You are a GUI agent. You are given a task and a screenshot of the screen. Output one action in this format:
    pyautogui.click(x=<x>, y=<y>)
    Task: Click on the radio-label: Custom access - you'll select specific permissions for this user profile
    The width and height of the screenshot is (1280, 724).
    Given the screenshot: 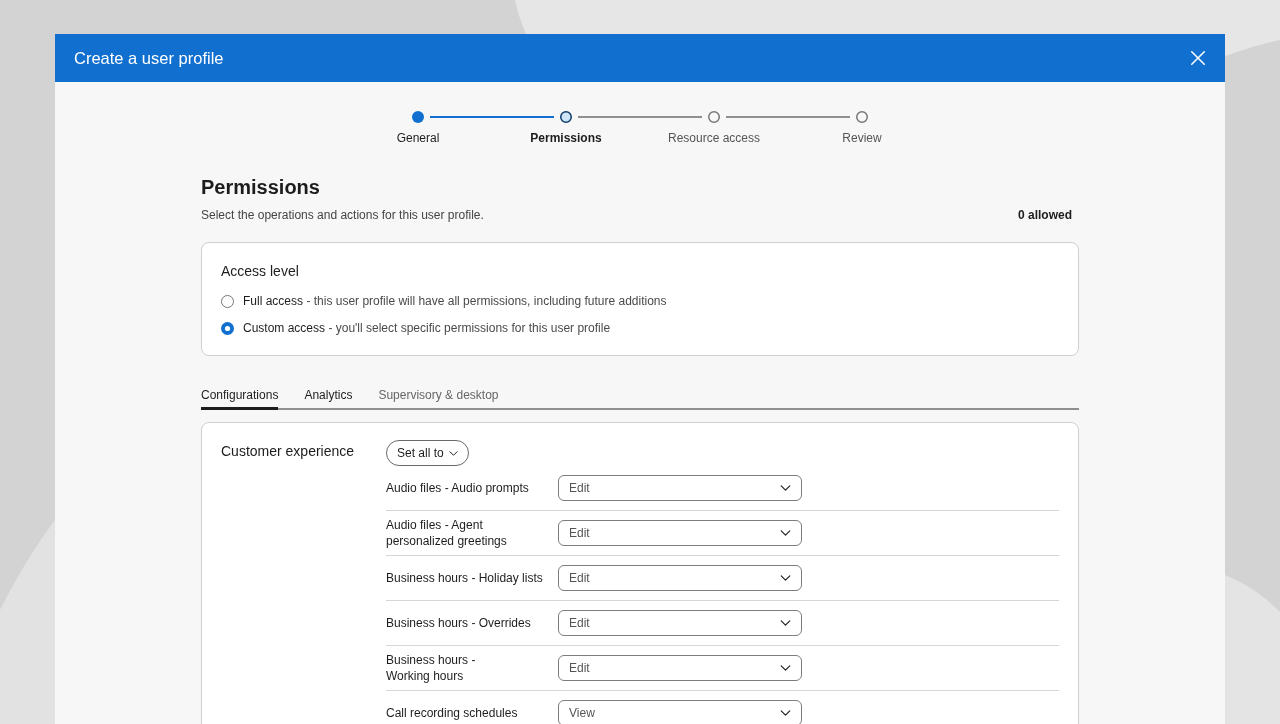 What is the action you would take?
    pyautogui.click(x=427, y=328)
    